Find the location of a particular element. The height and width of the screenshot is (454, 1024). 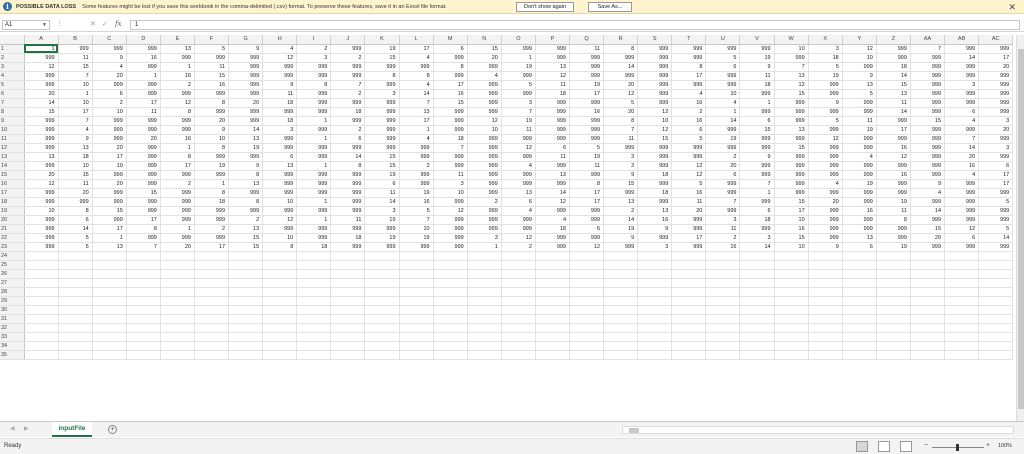

row-header: 33 is located at coordinates (12, 337).